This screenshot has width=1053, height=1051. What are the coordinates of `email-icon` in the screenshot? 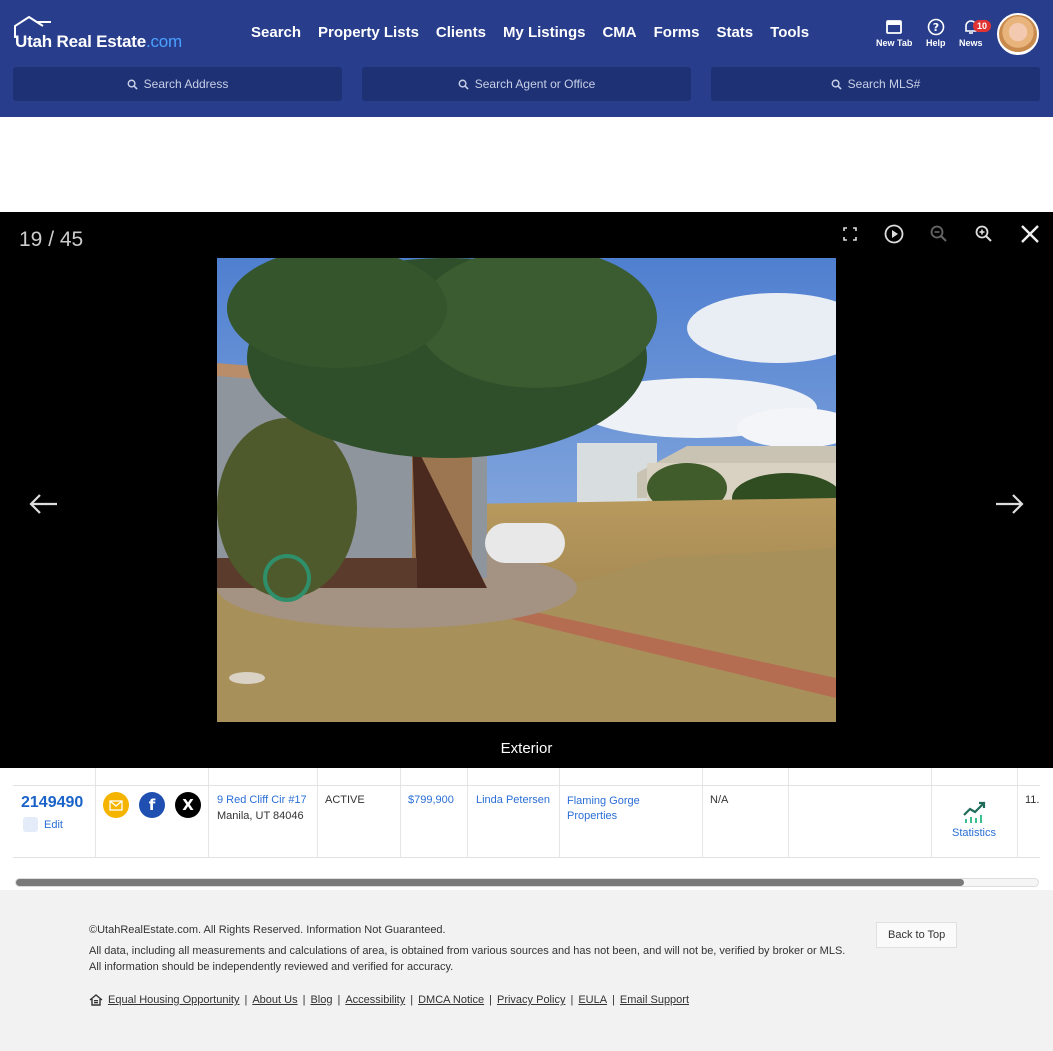 It's located at (116, 805).